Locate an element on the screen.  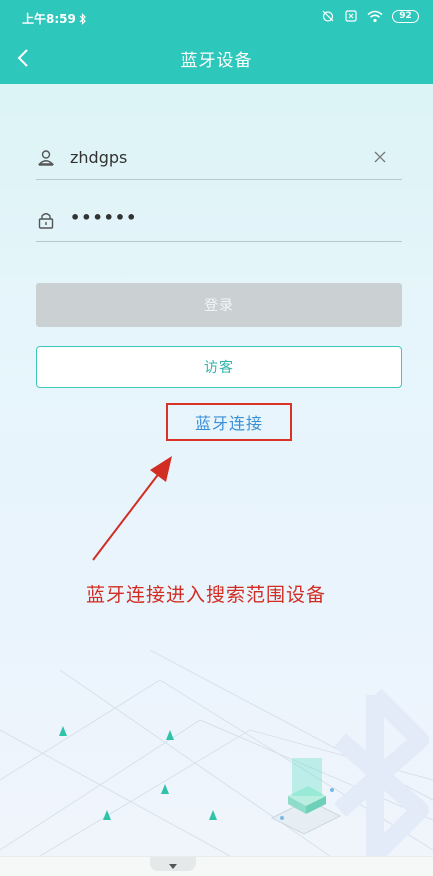
guest-button: 访客 is located at coordinates (219, 367).